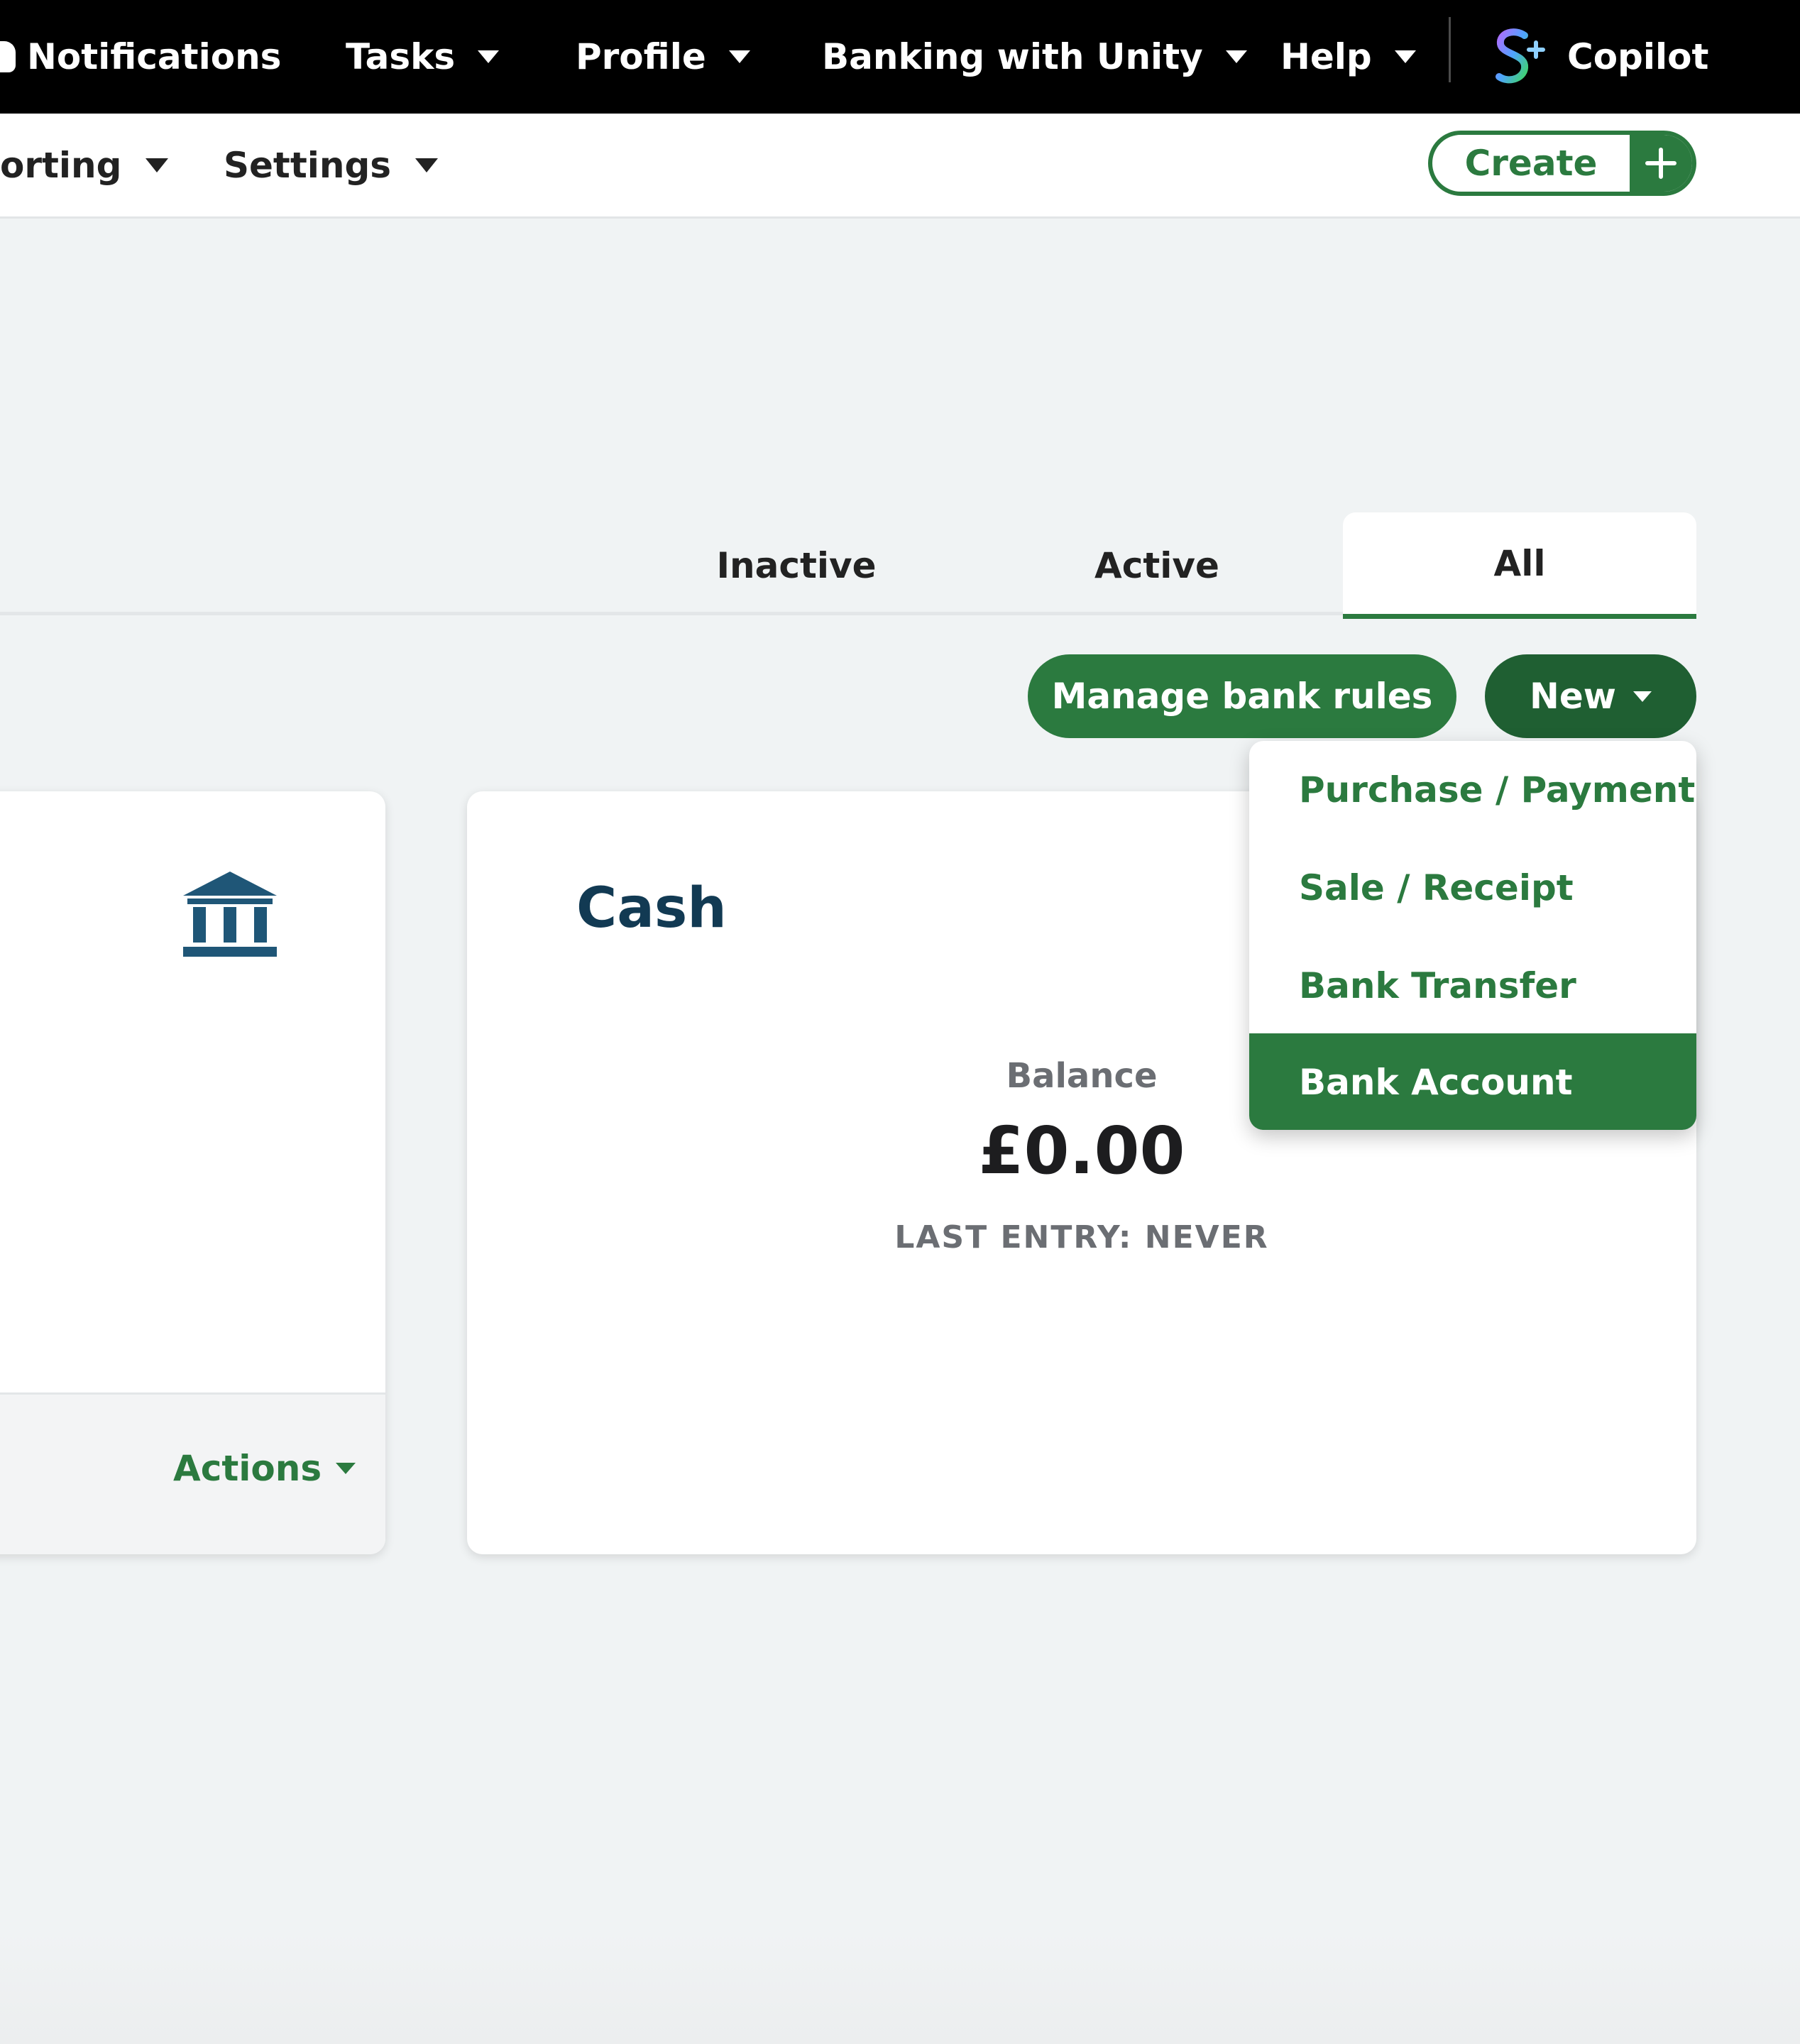  I want to click on tasks-label: Tasks, so click(401, 56).